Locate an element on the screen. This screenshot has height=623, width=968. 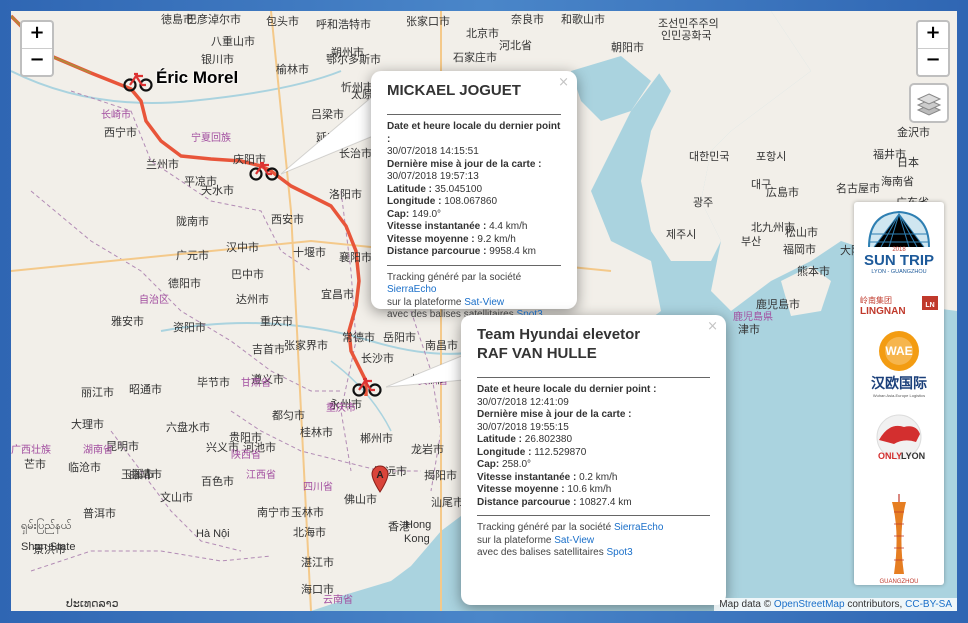
place-label: 汉中市 is located at coordinates (242, 248).